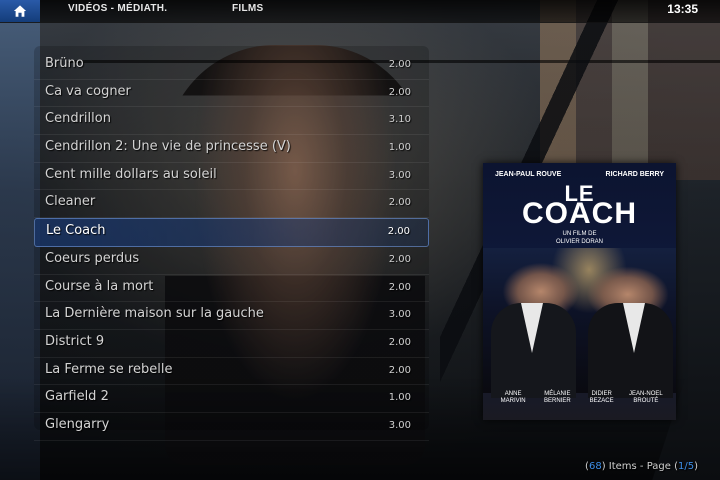 This screenshot has width=720, height=480. I want to click on list-item-title: Cent mille dollars au soleil, so click(131, 174).